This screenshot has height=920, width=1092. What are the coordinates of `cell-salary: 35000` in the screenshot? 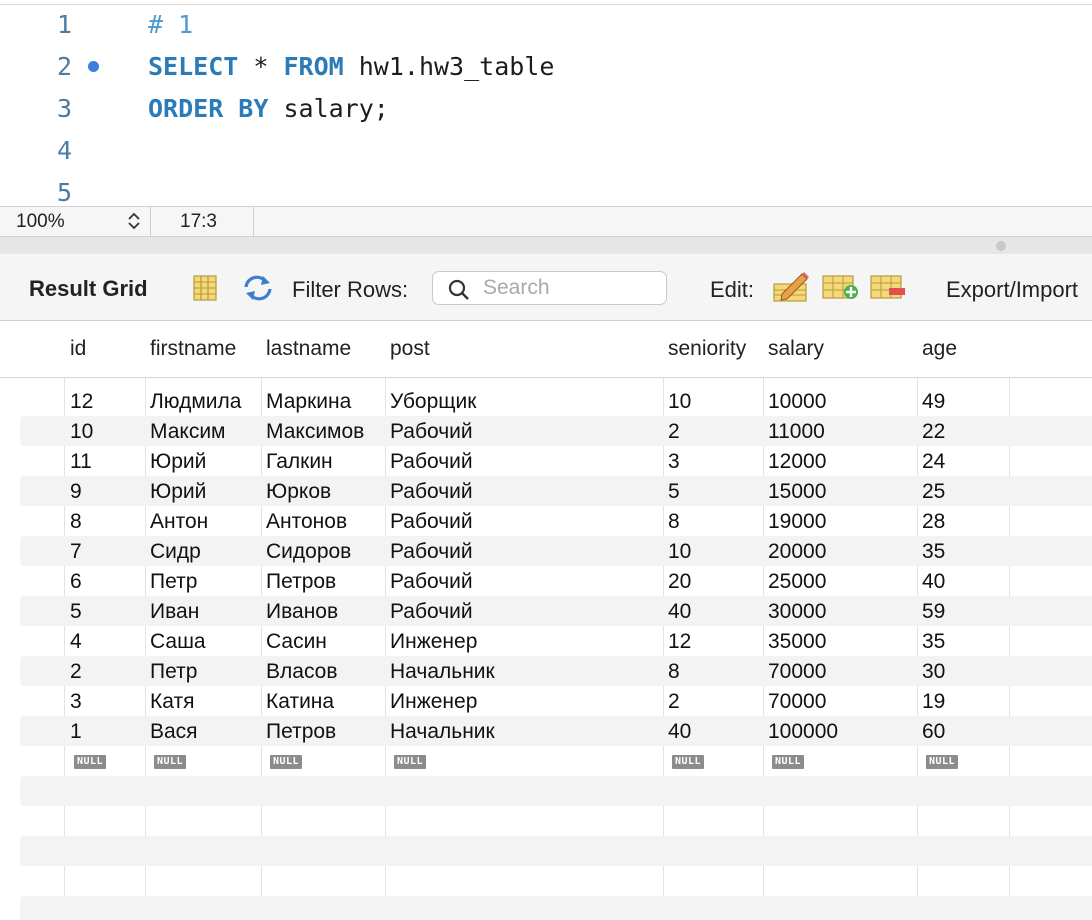 It's located at (797, 642).